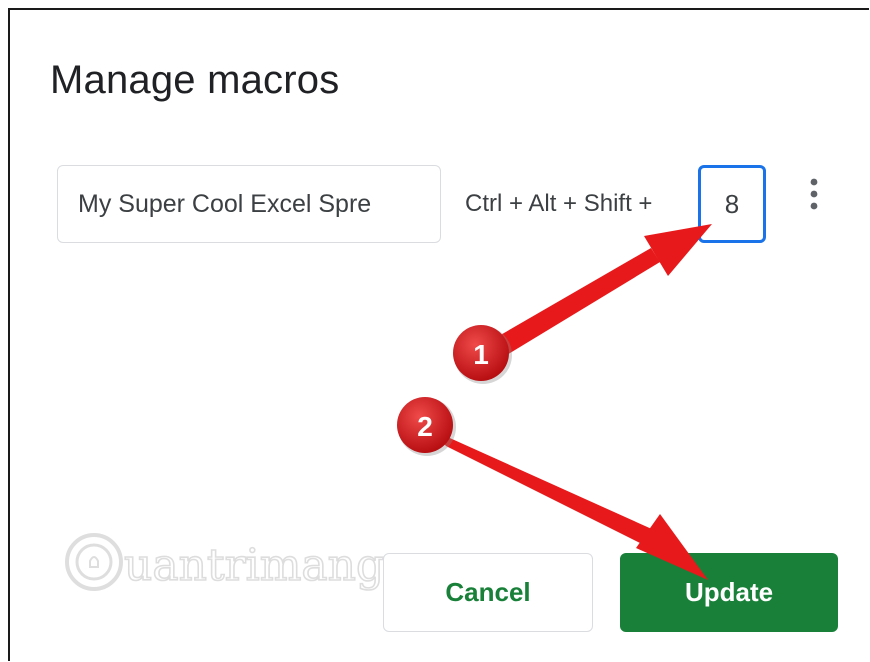 Image resolution: width=870 pixels, height=662 pixels. What do you see at coordinates (254, 565) in the screenshot?
I see `watermark-text: uantrimang` at bounding box center [254, 565].